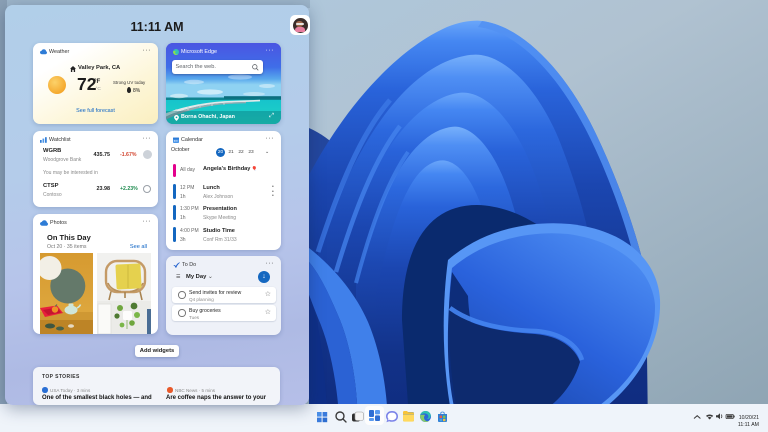 This screenshot has height=432, width=768. I want to click on svg-text: 11:11 AM, so click(748, 425).